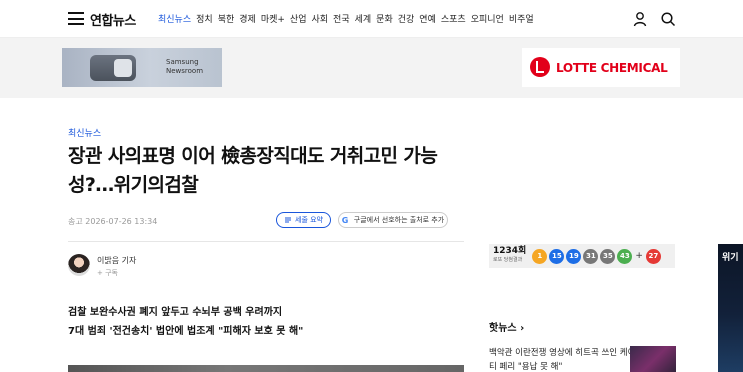 The height and width of the screenshot is (372, 743). Describe the element at coordinates (345, 220) in the screenshot. I see `google-icon: G` at that location.